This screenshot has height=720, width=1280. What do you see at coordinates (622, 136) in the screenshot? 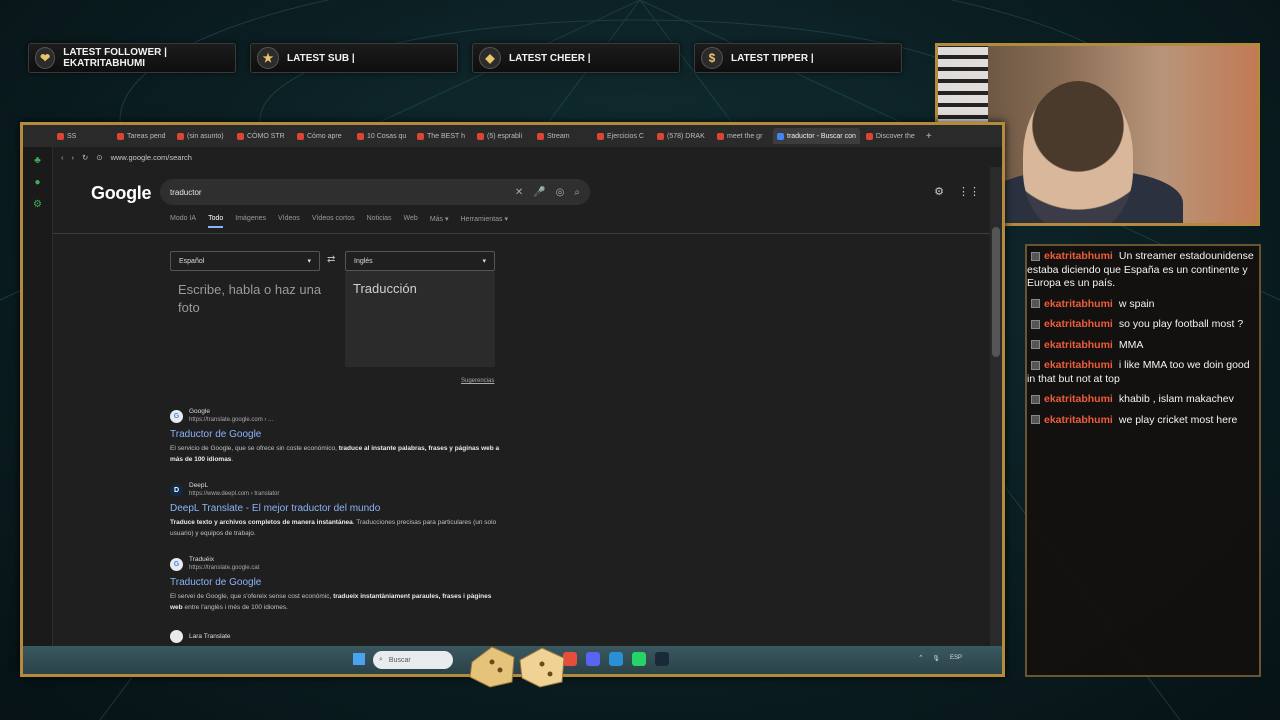
I see `browser-tab: Ejercicios C` at bounding box center [622, 136].